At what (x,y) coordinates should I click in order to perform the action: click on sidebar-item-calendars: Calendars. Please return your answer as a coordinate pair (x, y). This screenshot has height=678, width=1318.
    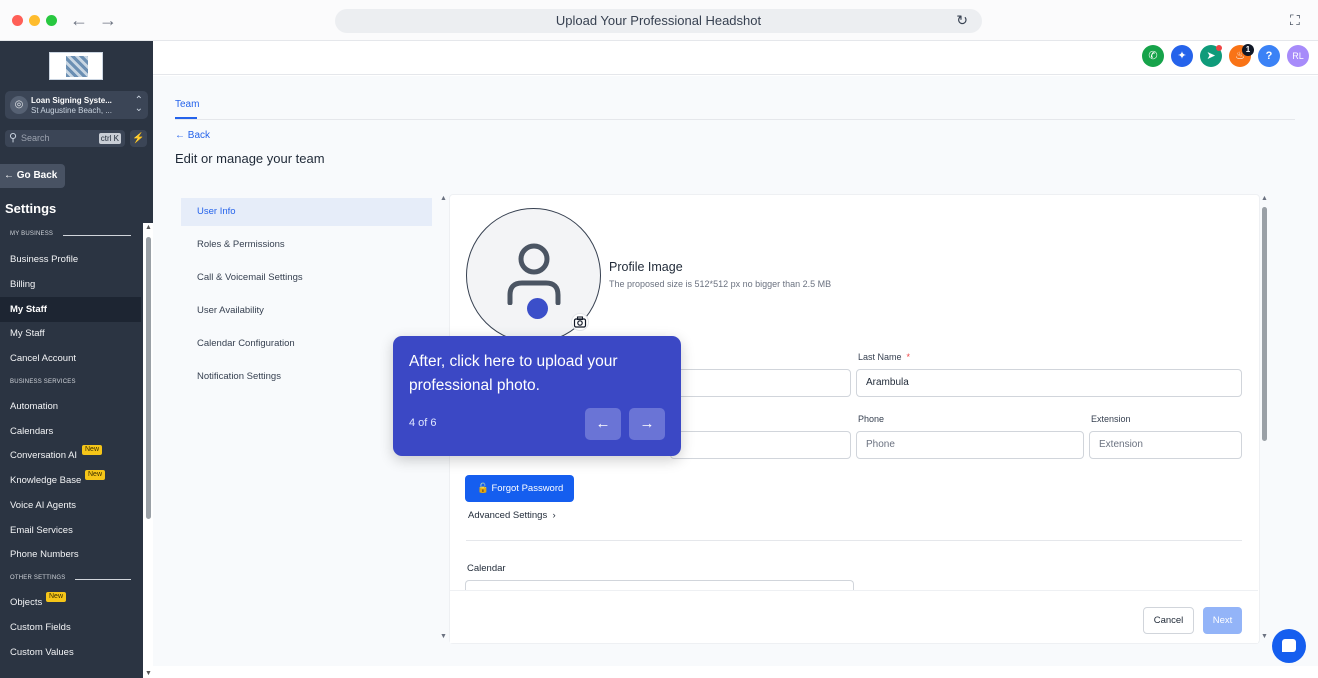
    Looking at the image, I should click on (70, 431).